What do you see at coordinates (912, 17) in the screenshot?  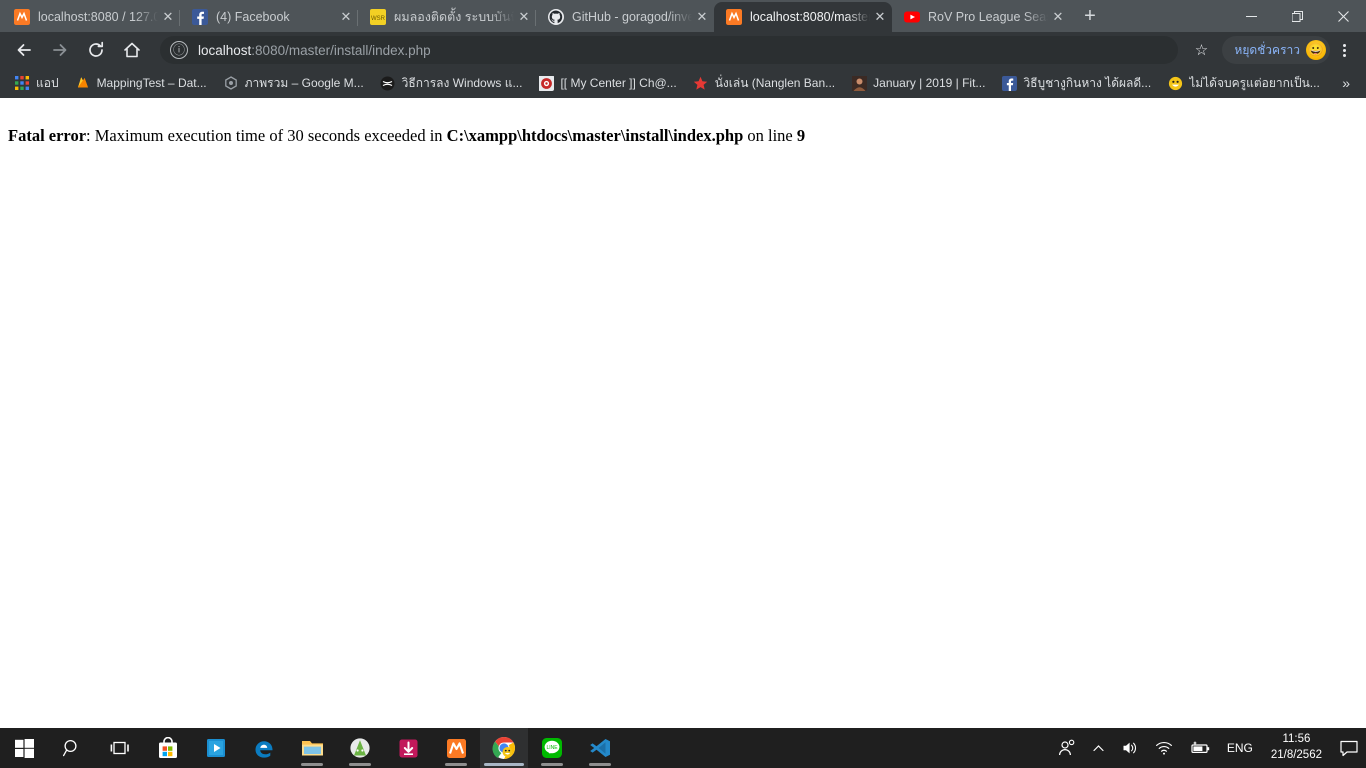 I see `youtube-favicon` at bounding box center [912, 17].